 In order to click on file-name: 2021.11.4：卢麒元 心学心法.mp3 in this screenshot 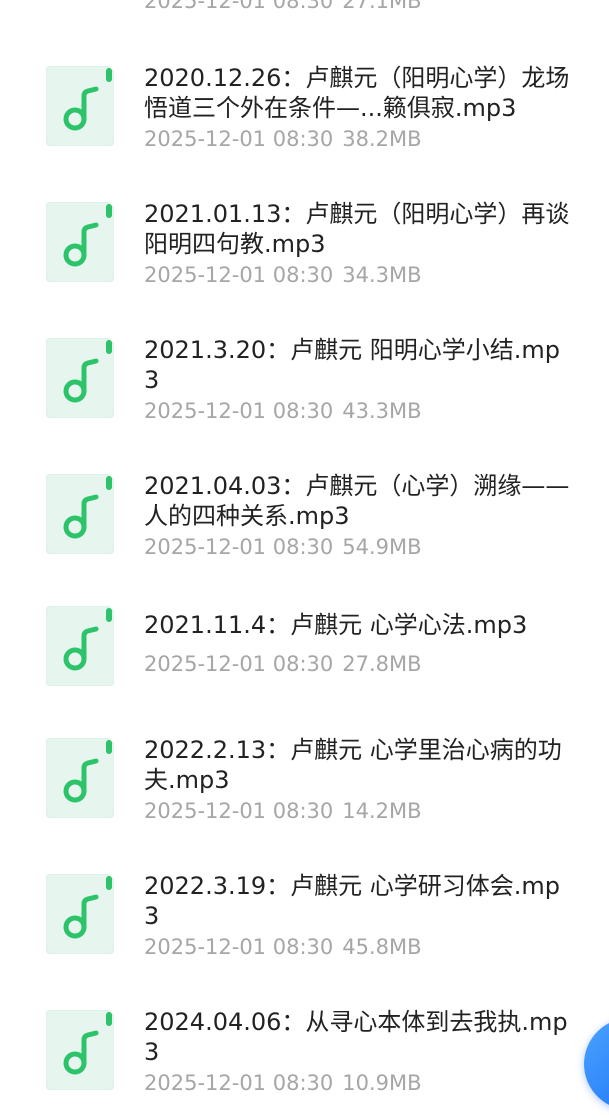, I will do `click(336, 625)`.